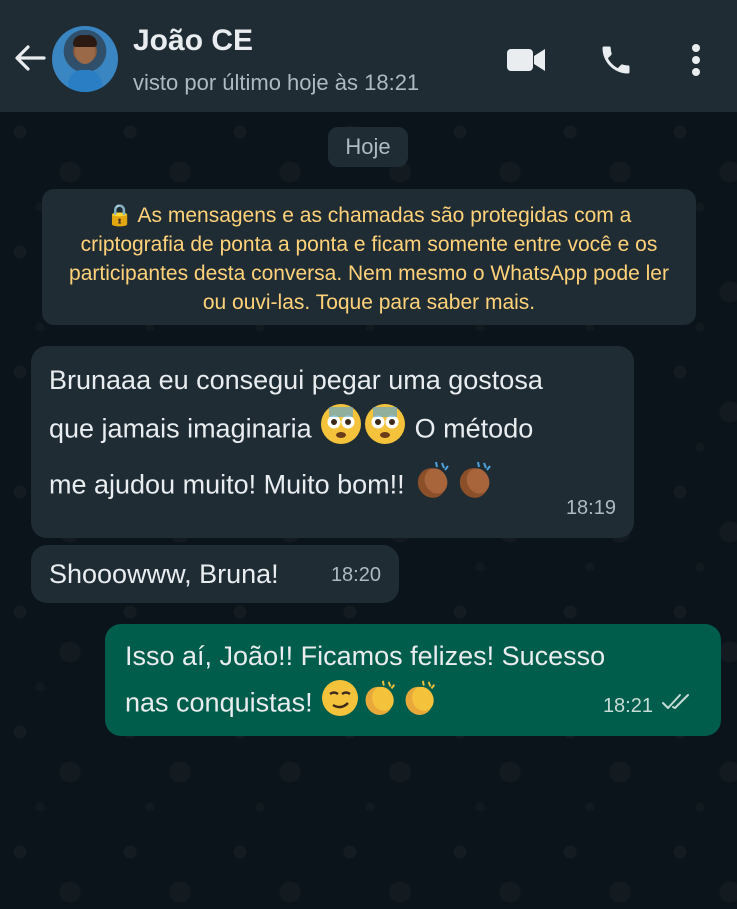  What do you see at coordinates (85, 59) in the screenshot?
I see `avatar` at bounding box center [85, 59].